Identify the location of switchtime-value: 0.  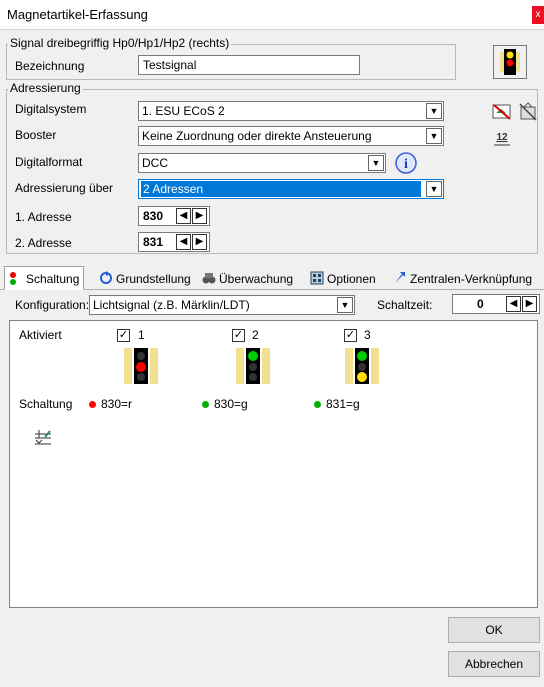
(480, 304).